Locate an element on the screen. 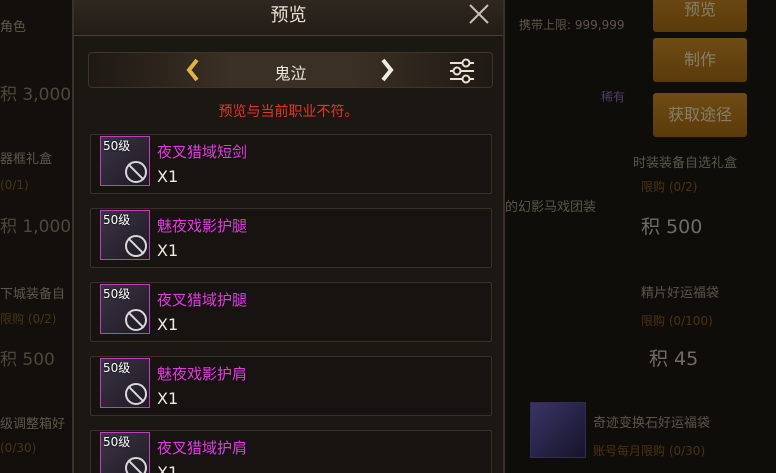  get-path-button: 获取途径 is located at coordinates (700, 115).